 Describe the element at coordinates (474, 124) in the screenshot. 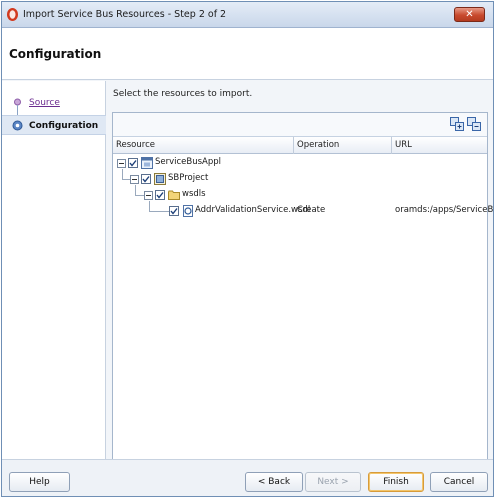

I see `collapse-all-icon` at that location.